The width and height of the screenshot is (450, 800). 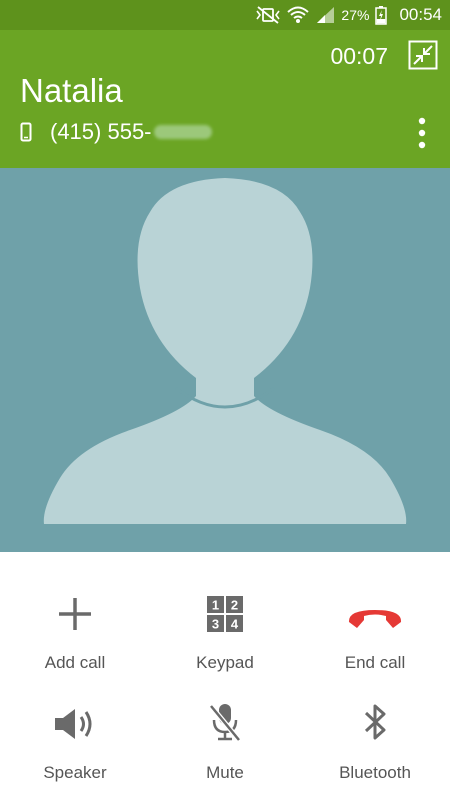 I want to click on speaker-button: Speaker, so click(x=75, y=737).